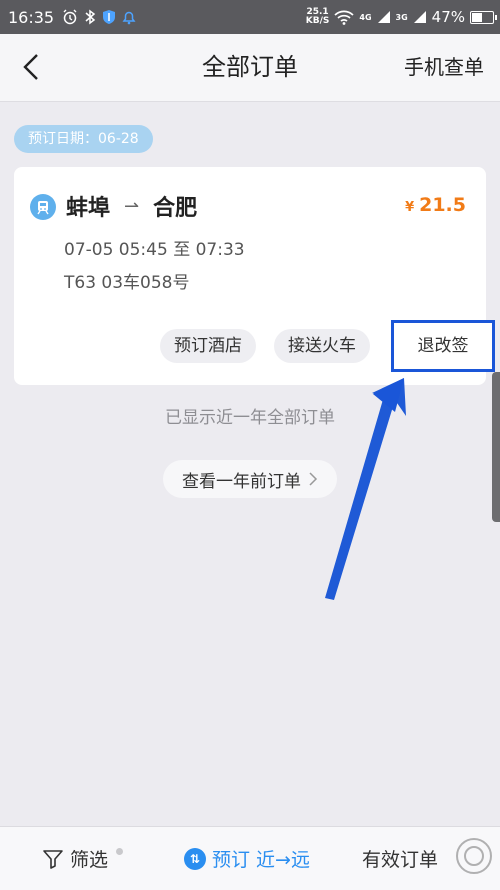 This screenshot has height=890, width=500. I want to click on battery-percent: 47%, so click(448, 17).